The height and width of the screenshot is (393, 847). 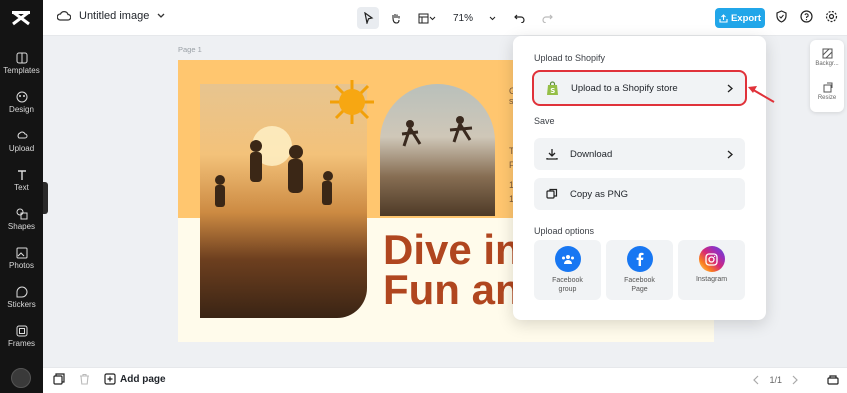 I want to click on templates-icon, so click(x=21, y=58).